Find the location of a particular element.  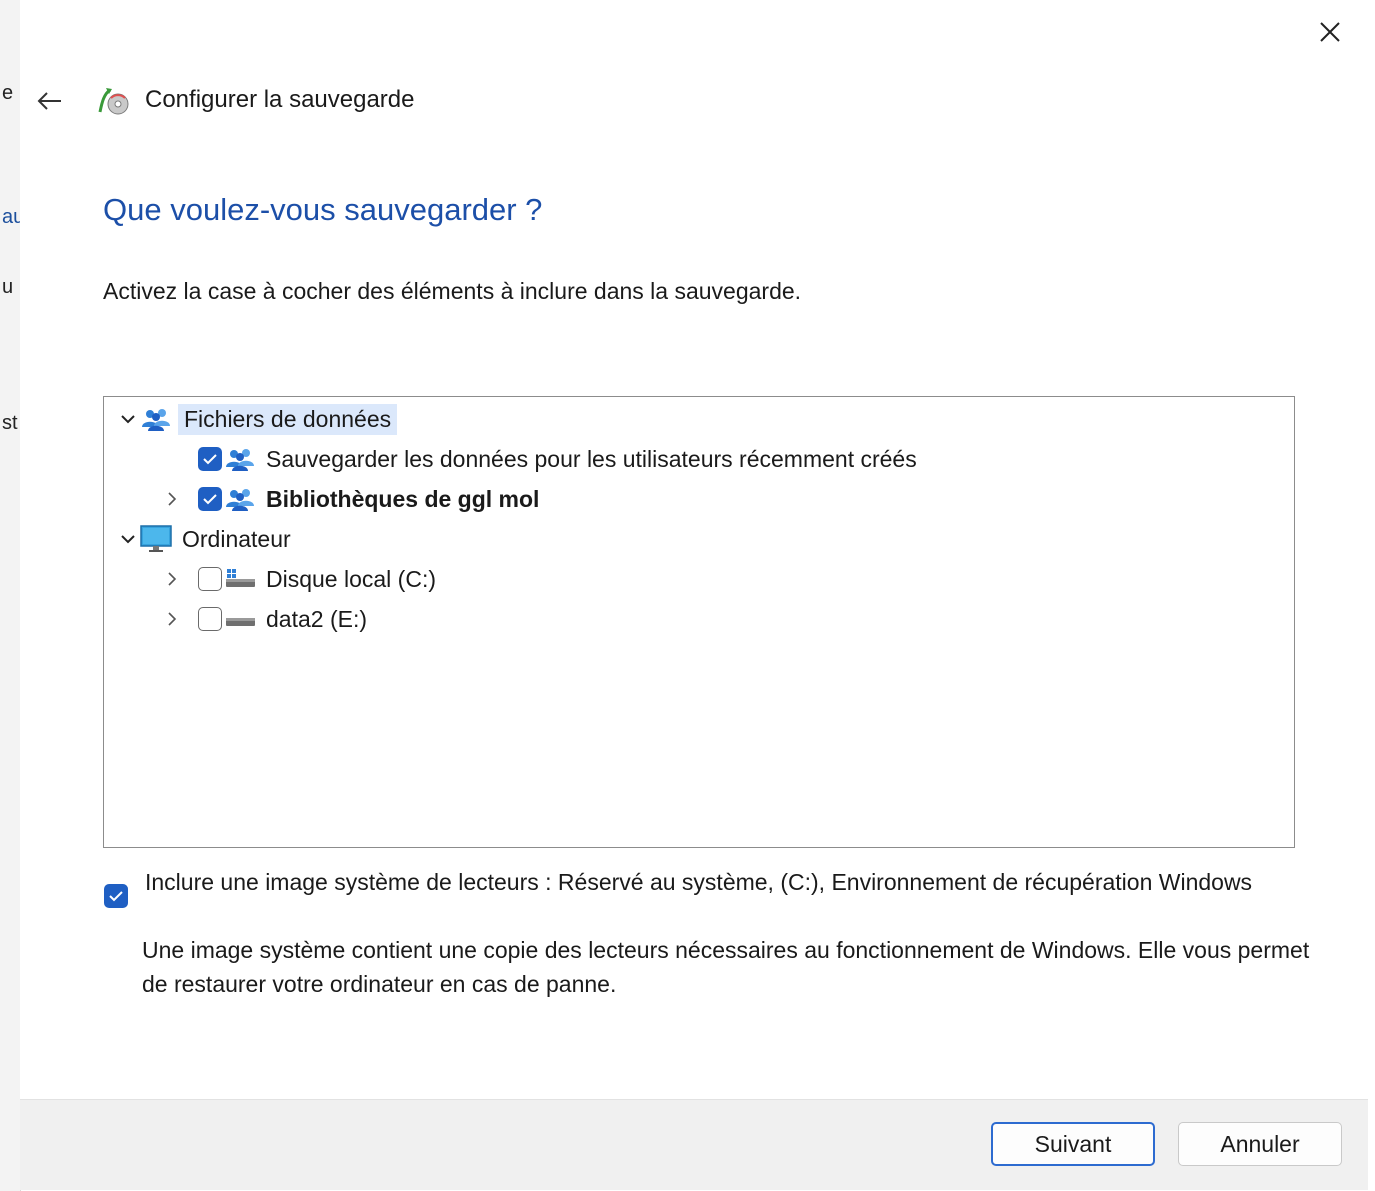

drive-e-checkbox is located at coordinates (210, 619).